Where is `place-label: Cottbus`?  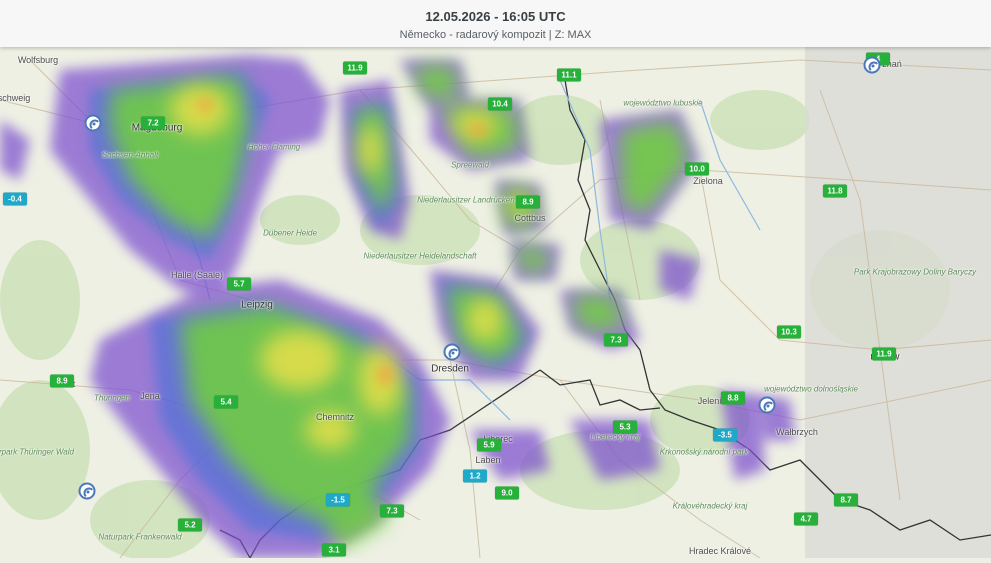
place-label: Cottbus is located at coordinates (530, 218).